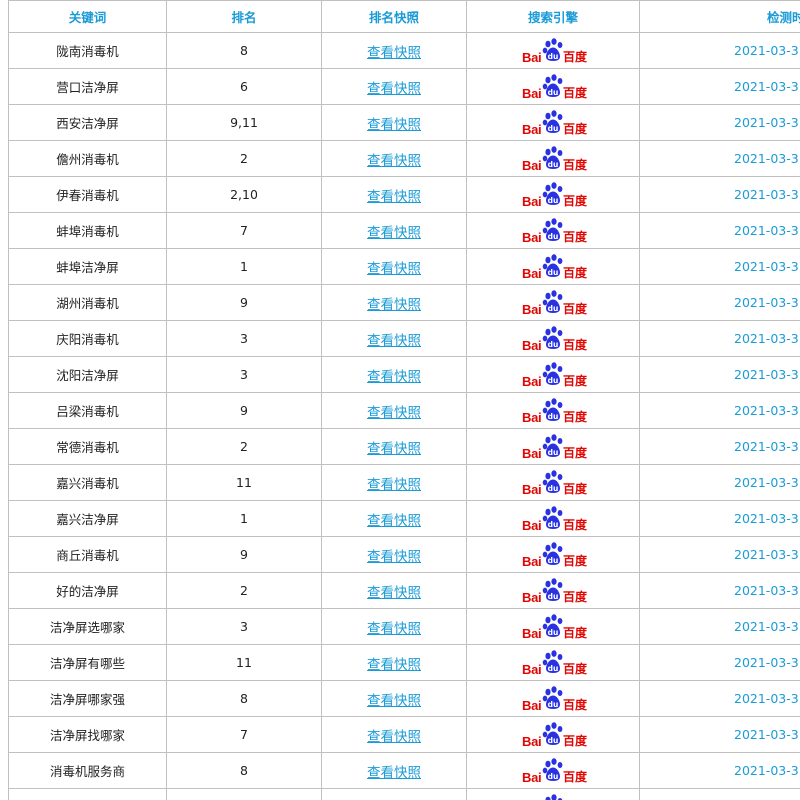 This screenshot has width=800, height=800. Describe the element at coordinates (87, 50) in the screenshot. I see `keyword-cell: 陇南消毒机` at that location.